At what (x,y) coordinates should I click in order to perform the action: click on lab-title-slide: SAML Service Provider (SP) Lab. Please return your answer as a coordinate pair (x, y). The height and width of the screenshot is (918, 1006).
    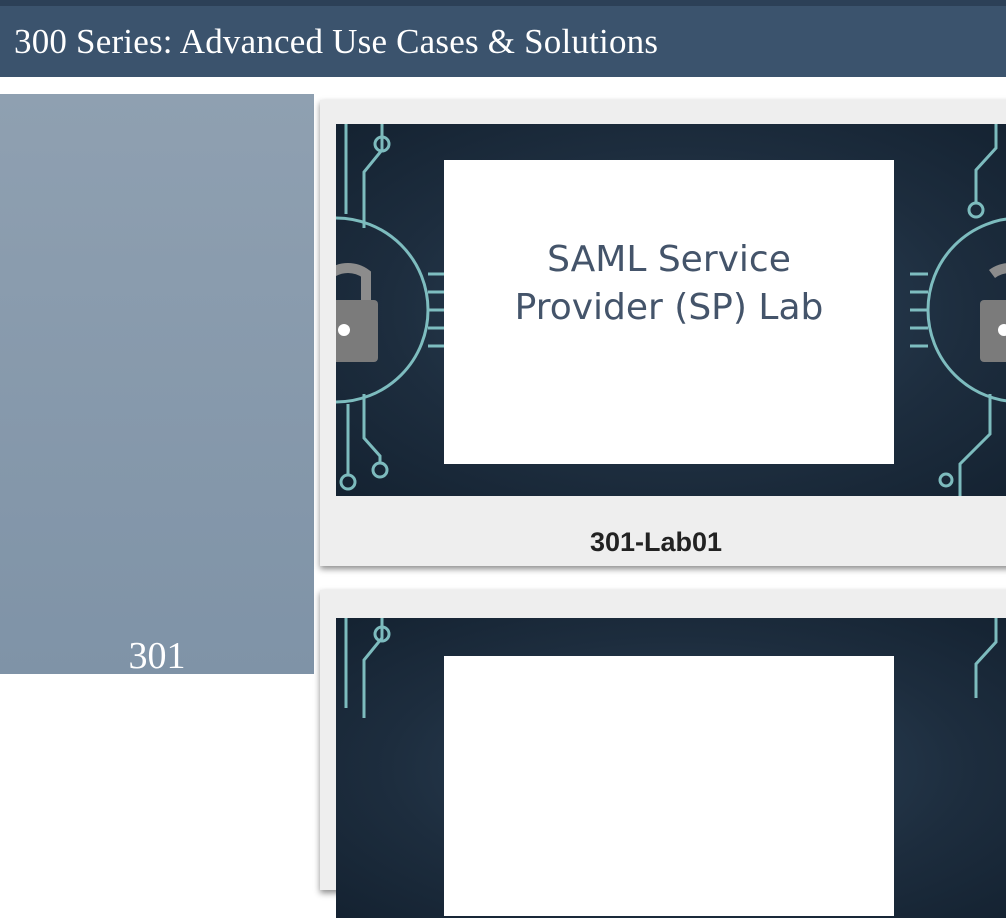
    Looking at the image, I should click on (669, 312).